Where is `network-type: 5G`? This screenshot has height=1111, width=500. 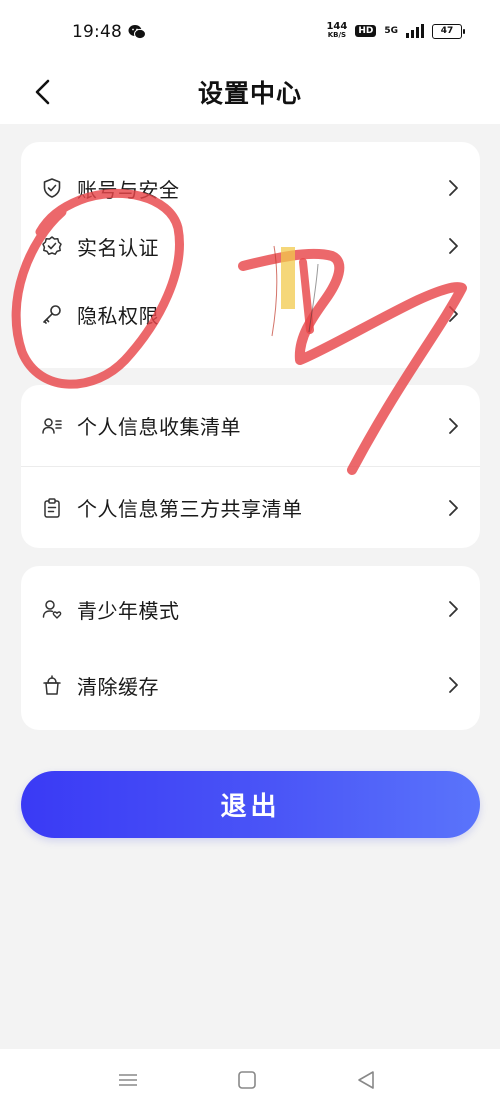
network-type: 5G is located at coordinates (391, 31).